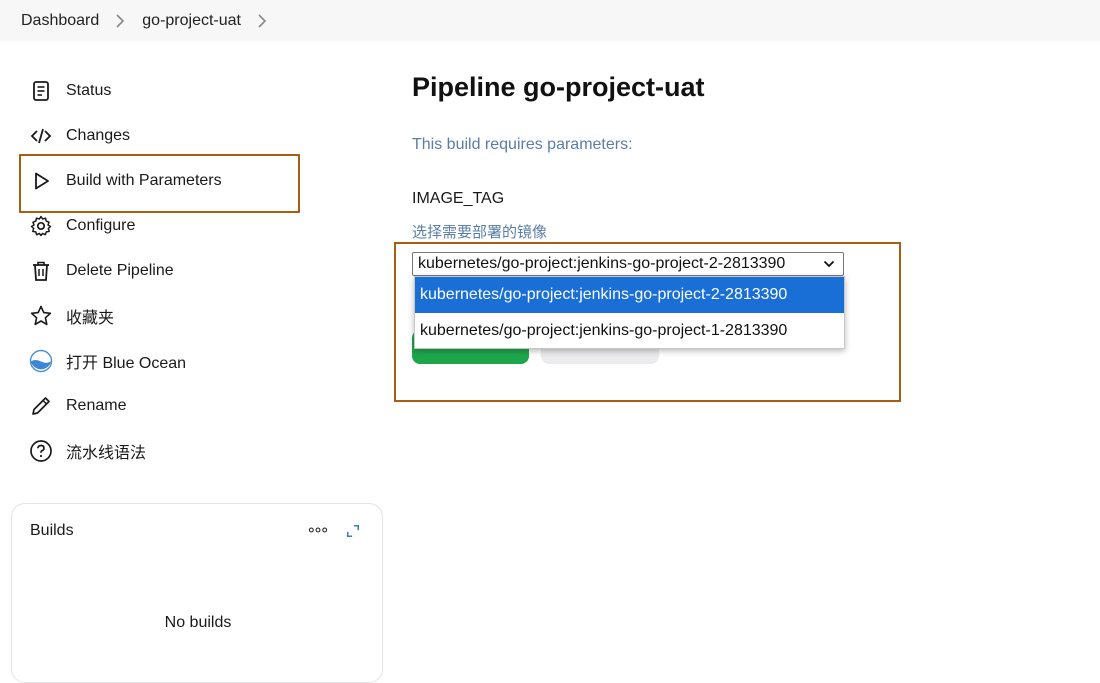 This screenshot has height=683, width=1100. Describe the element at coordinates (558, 87) in the screenshot. I see `page-title: Pipeline go-project-uat` at that location.